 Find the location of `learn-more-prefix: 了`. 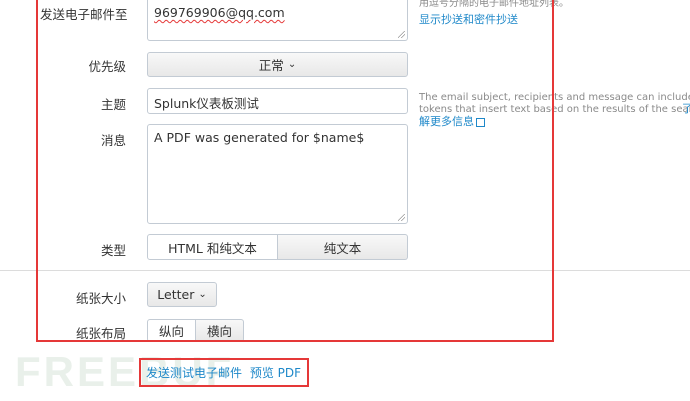

learn-more-prefix: 了 is located at coordinates (686, 108).